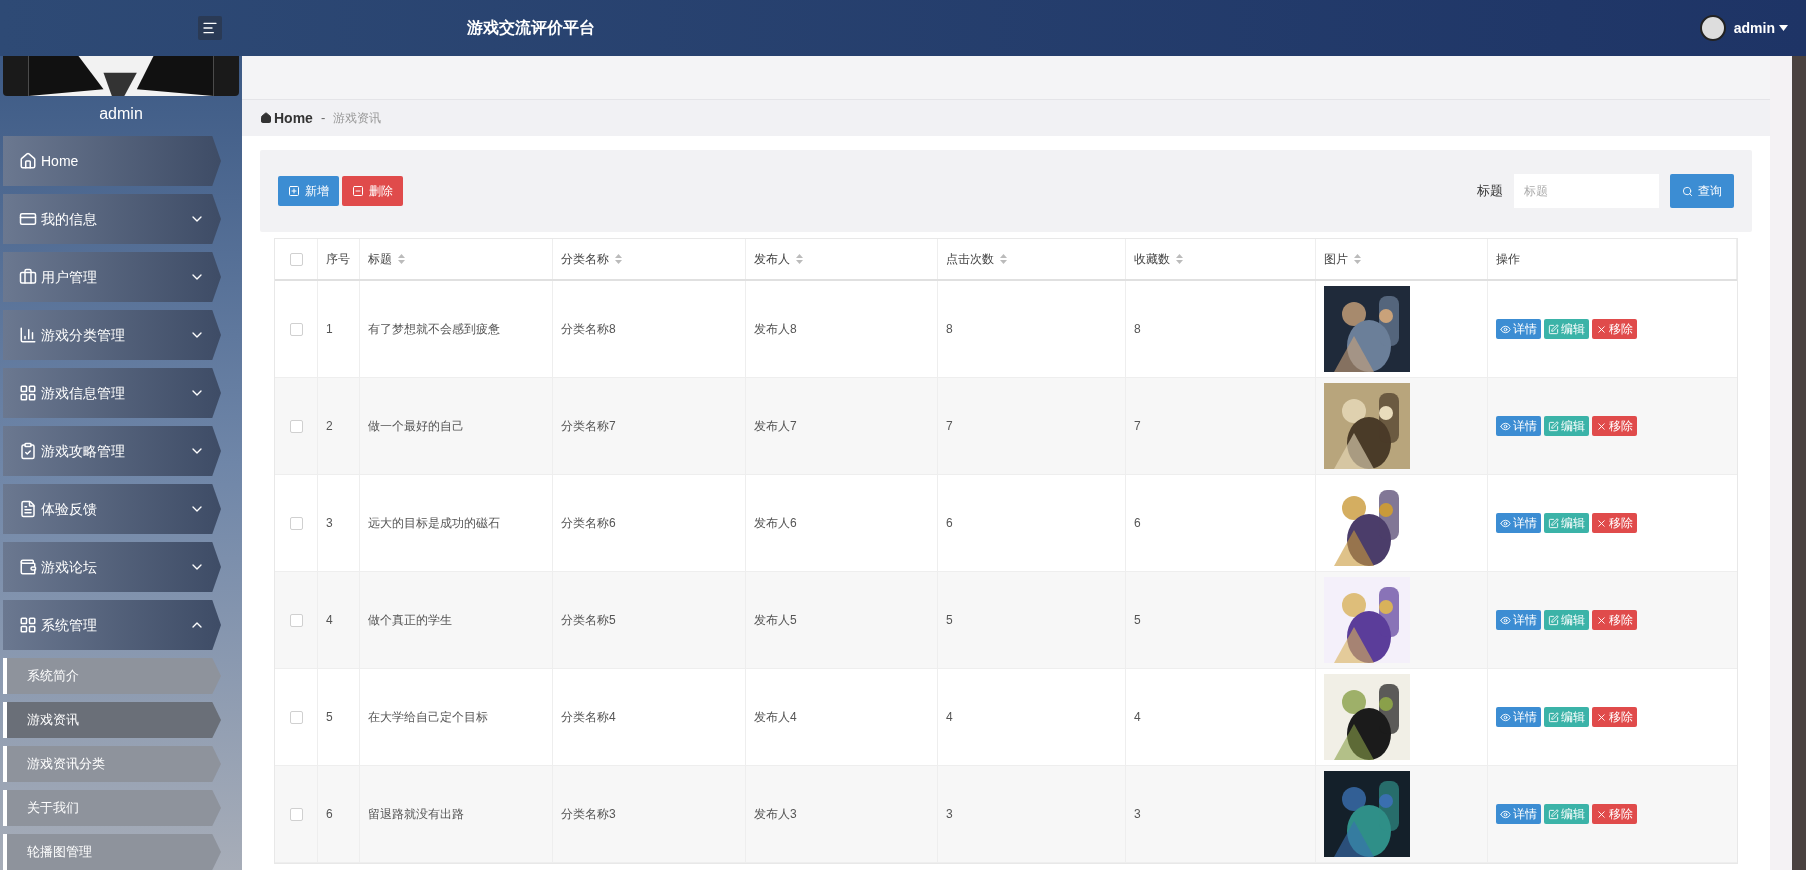 This screenshot has width=1806, height=870. Describe the element at coordinates (28, 567) in the screenshot. I see `wallet-icon` at that location.